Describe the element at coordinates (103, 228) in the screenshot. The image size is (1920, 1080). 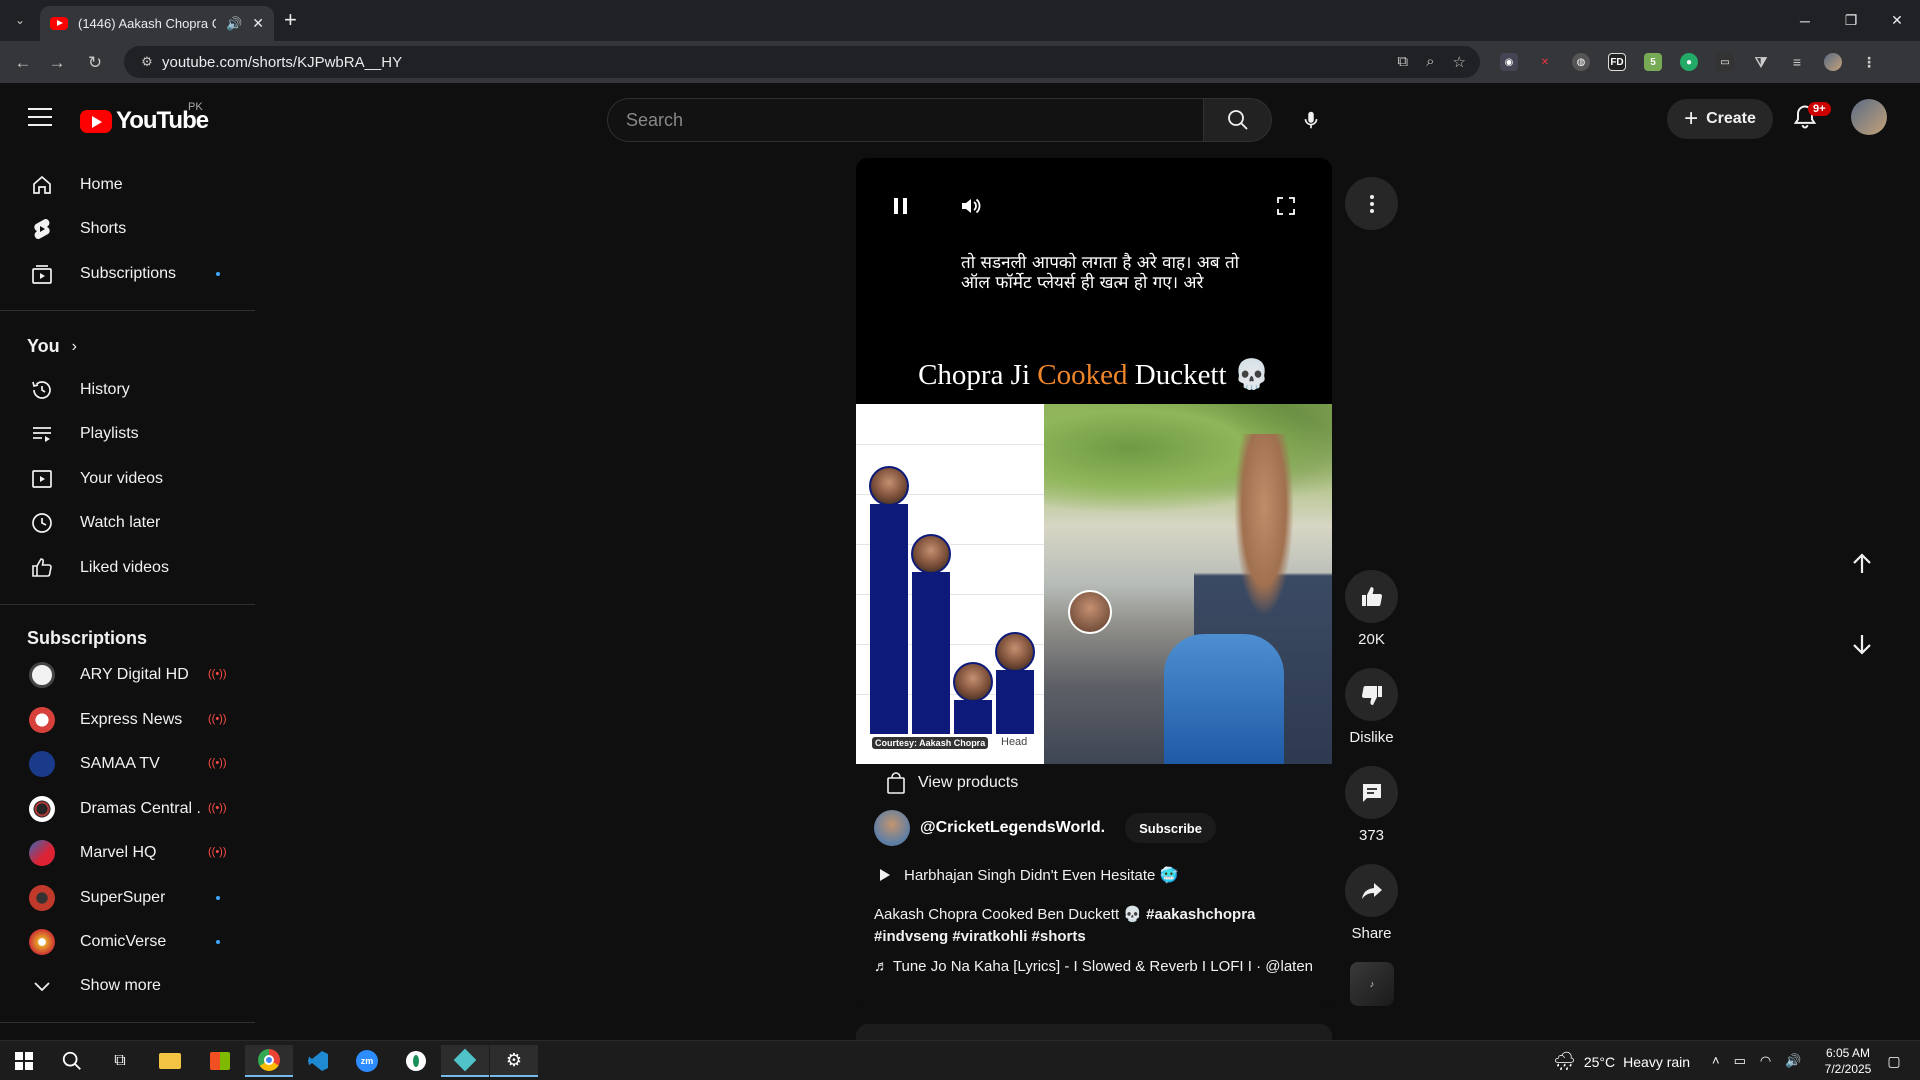
I see `sidebar-item-label: Shorts` at that location.